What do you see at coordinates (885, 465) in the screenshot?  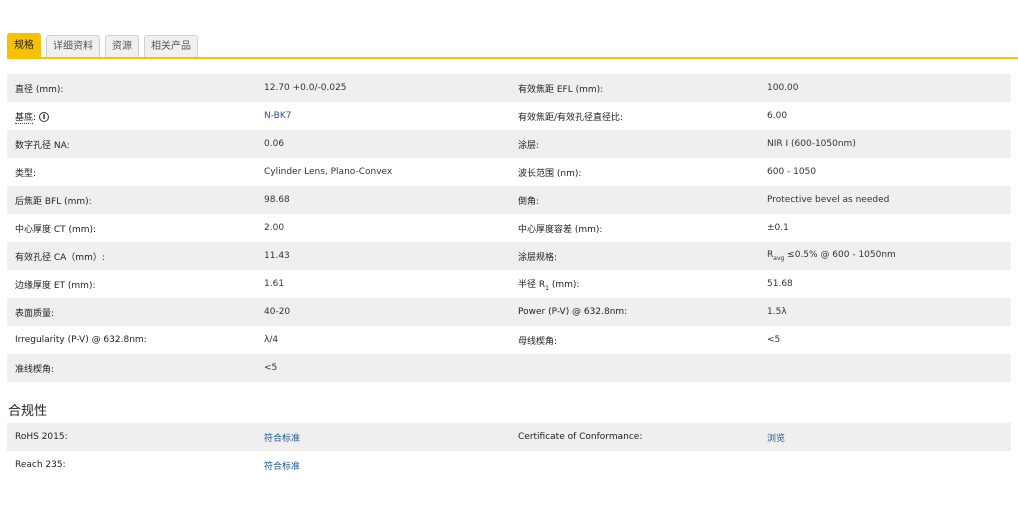 I see `compliance-value` at bounding box center [885, 465].